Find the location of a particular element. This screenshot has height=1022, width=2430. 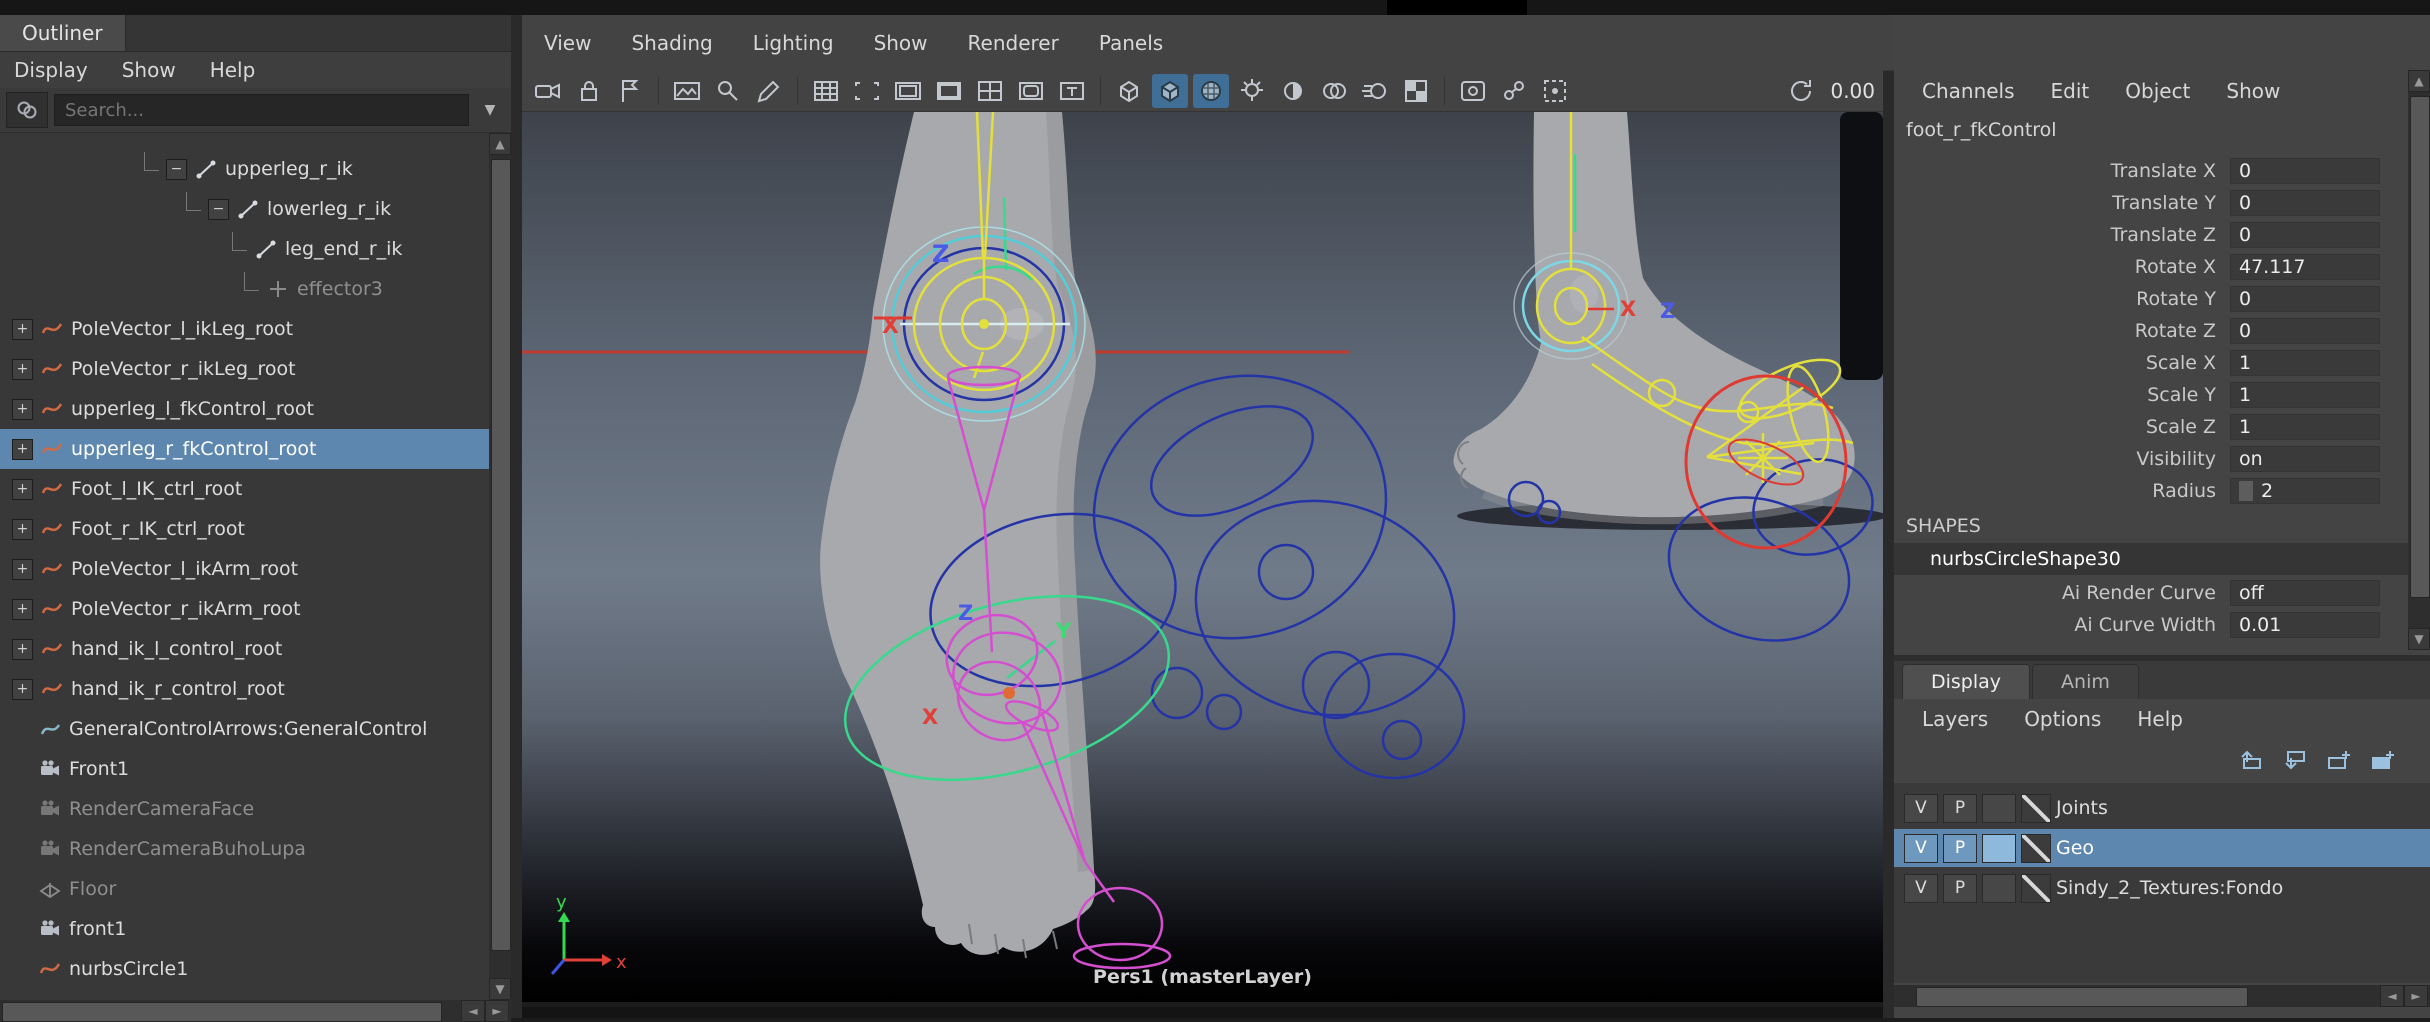

textured-sphere-icon is located at coordinates (1211, 90).